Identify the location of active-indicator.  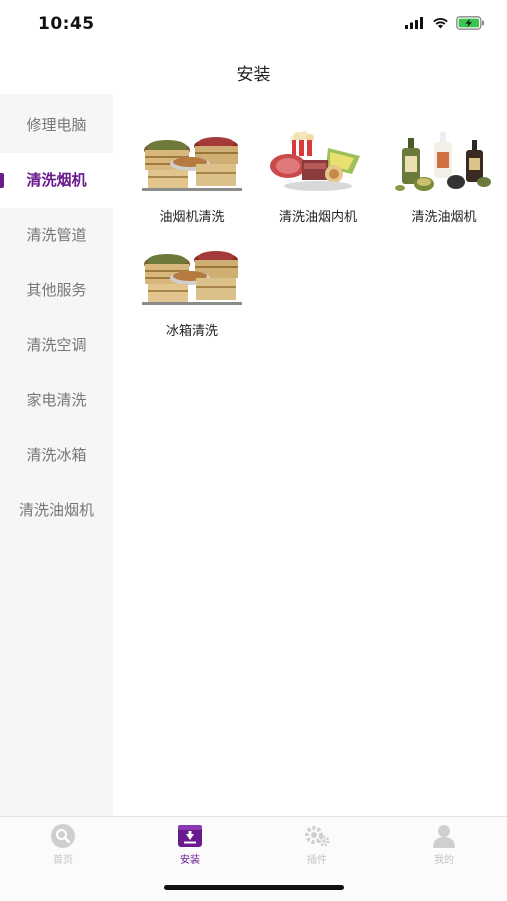
(2, 180).